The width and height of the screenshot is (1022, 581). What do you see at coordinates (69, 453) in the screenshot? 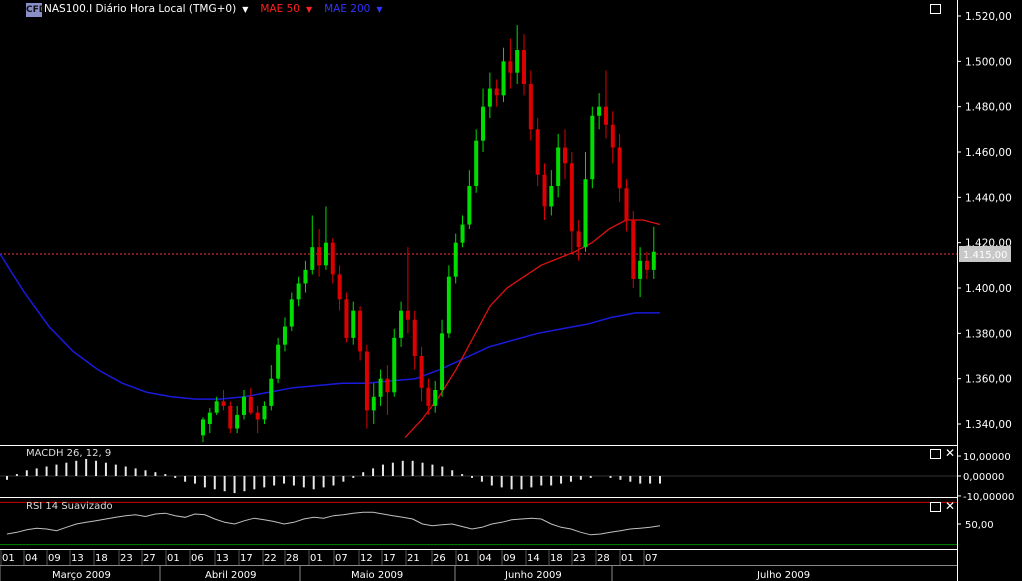
I see `macd-label: MACDH 26, 12, 9` at bounding box center [69, 453].